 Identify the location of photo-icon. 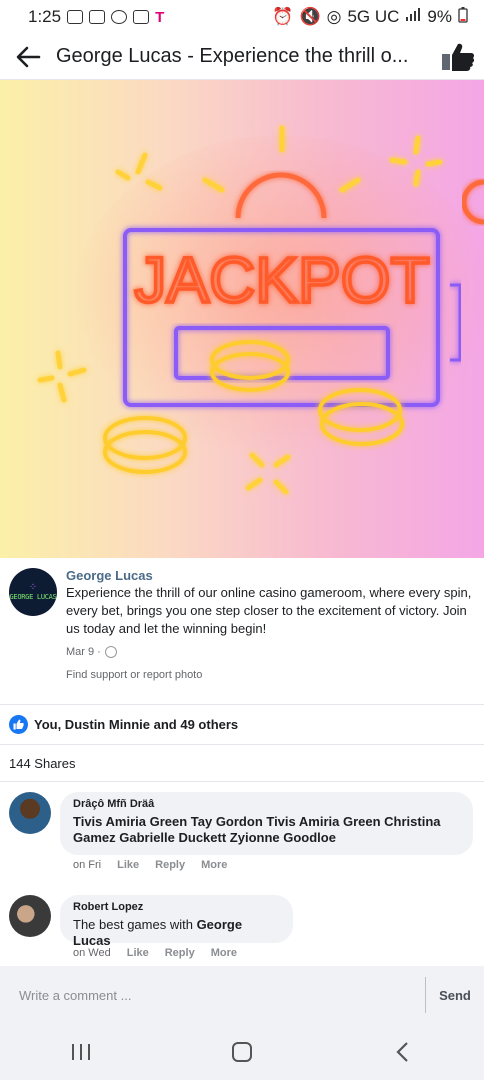
(141, 17).